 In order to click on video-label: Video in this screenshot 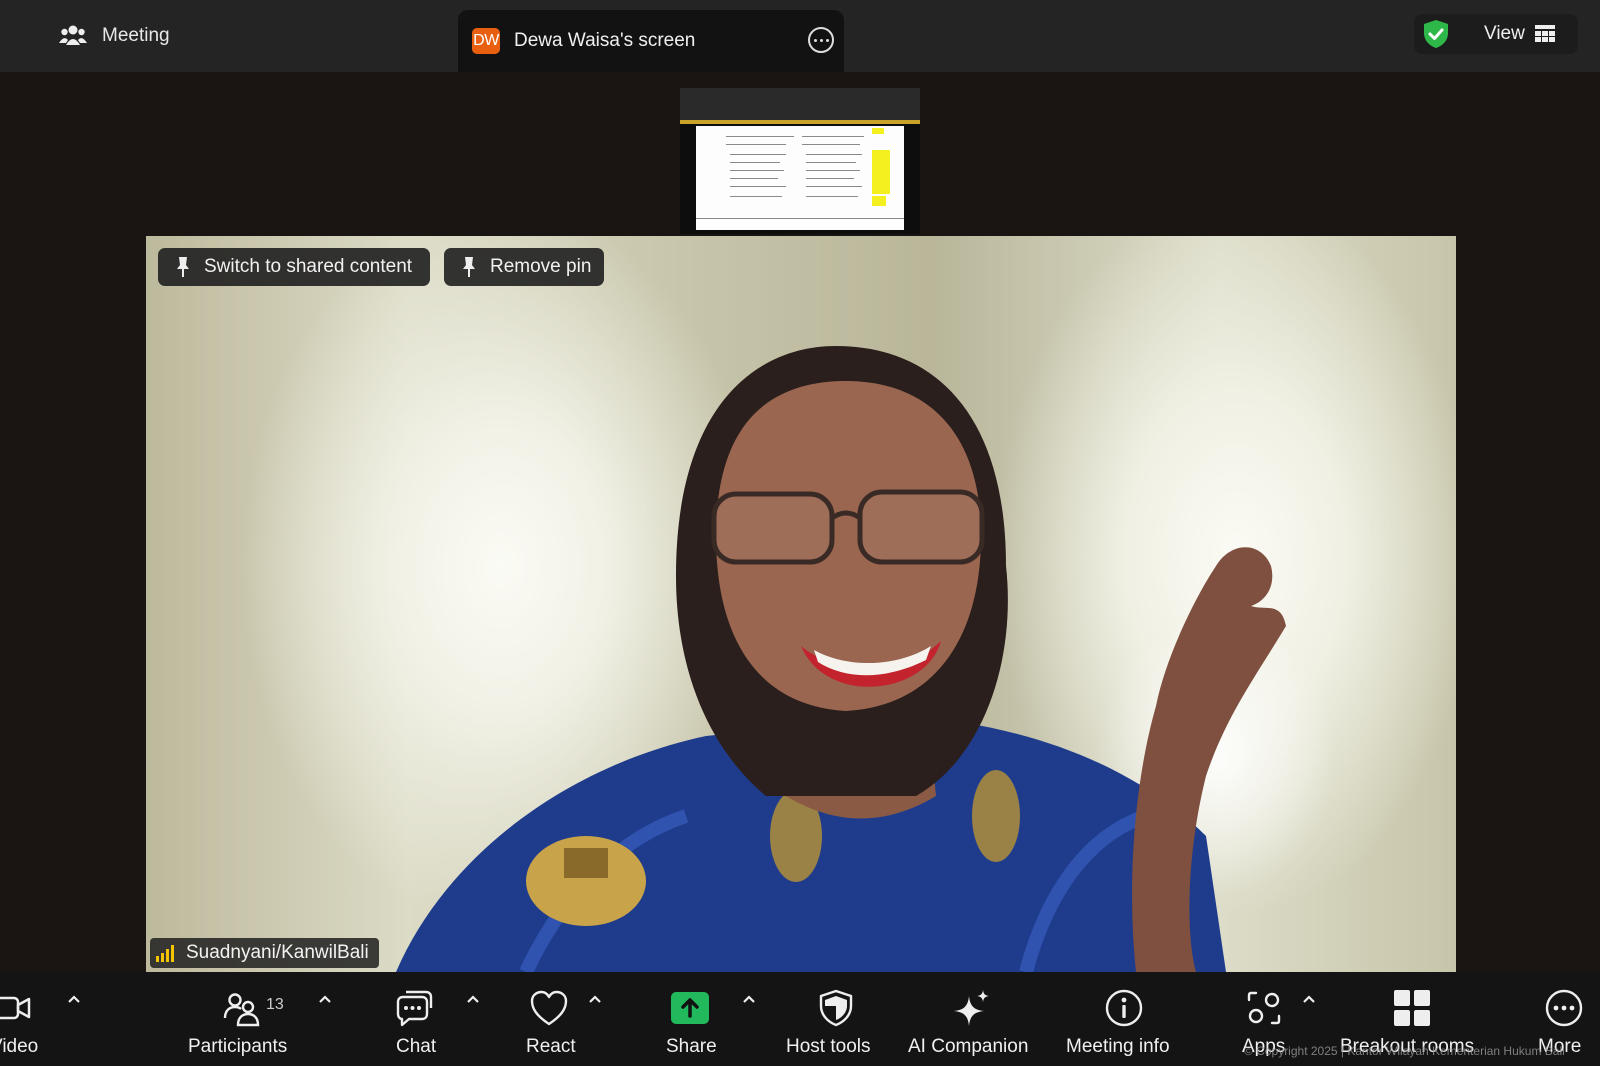, I will do `click(19, 1046)`.